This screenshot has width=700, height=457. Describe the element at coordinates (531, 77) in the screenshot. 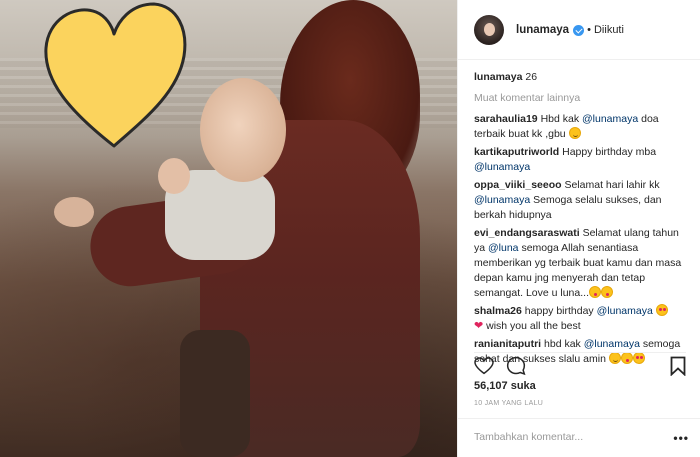

I see `caption-text: 26` at that location.